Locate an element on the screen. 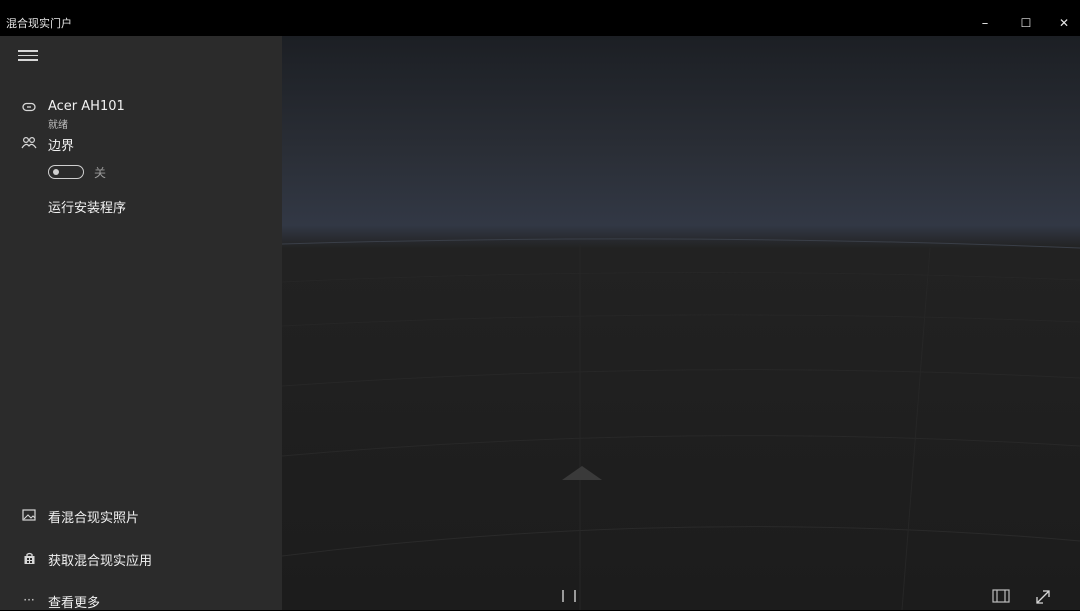 This screenshot has width=1080, height=611. mixed-view-icon is located at coordinates (1001, 596).